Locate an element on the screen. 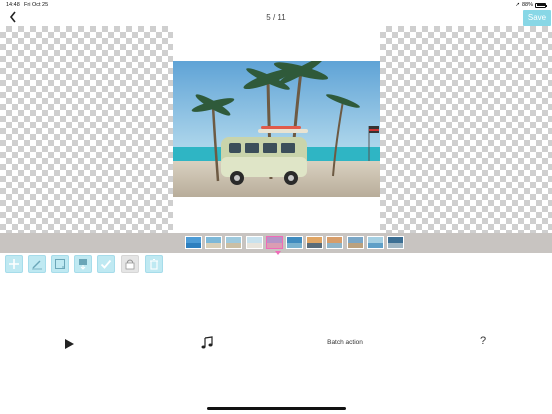 The height and width of the screenshot is (414, 552). delete-button is located at coordinates (154, 264).